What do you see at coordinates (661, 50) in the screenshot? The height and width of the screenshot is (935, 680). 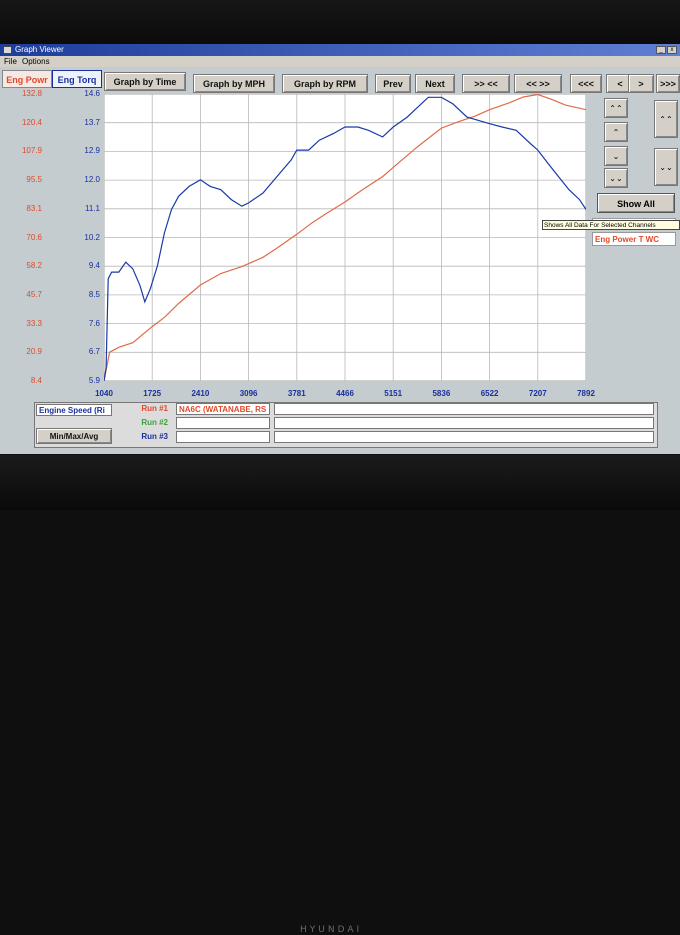 I see `minimize-icon: _` at bounding box center [661, 50].